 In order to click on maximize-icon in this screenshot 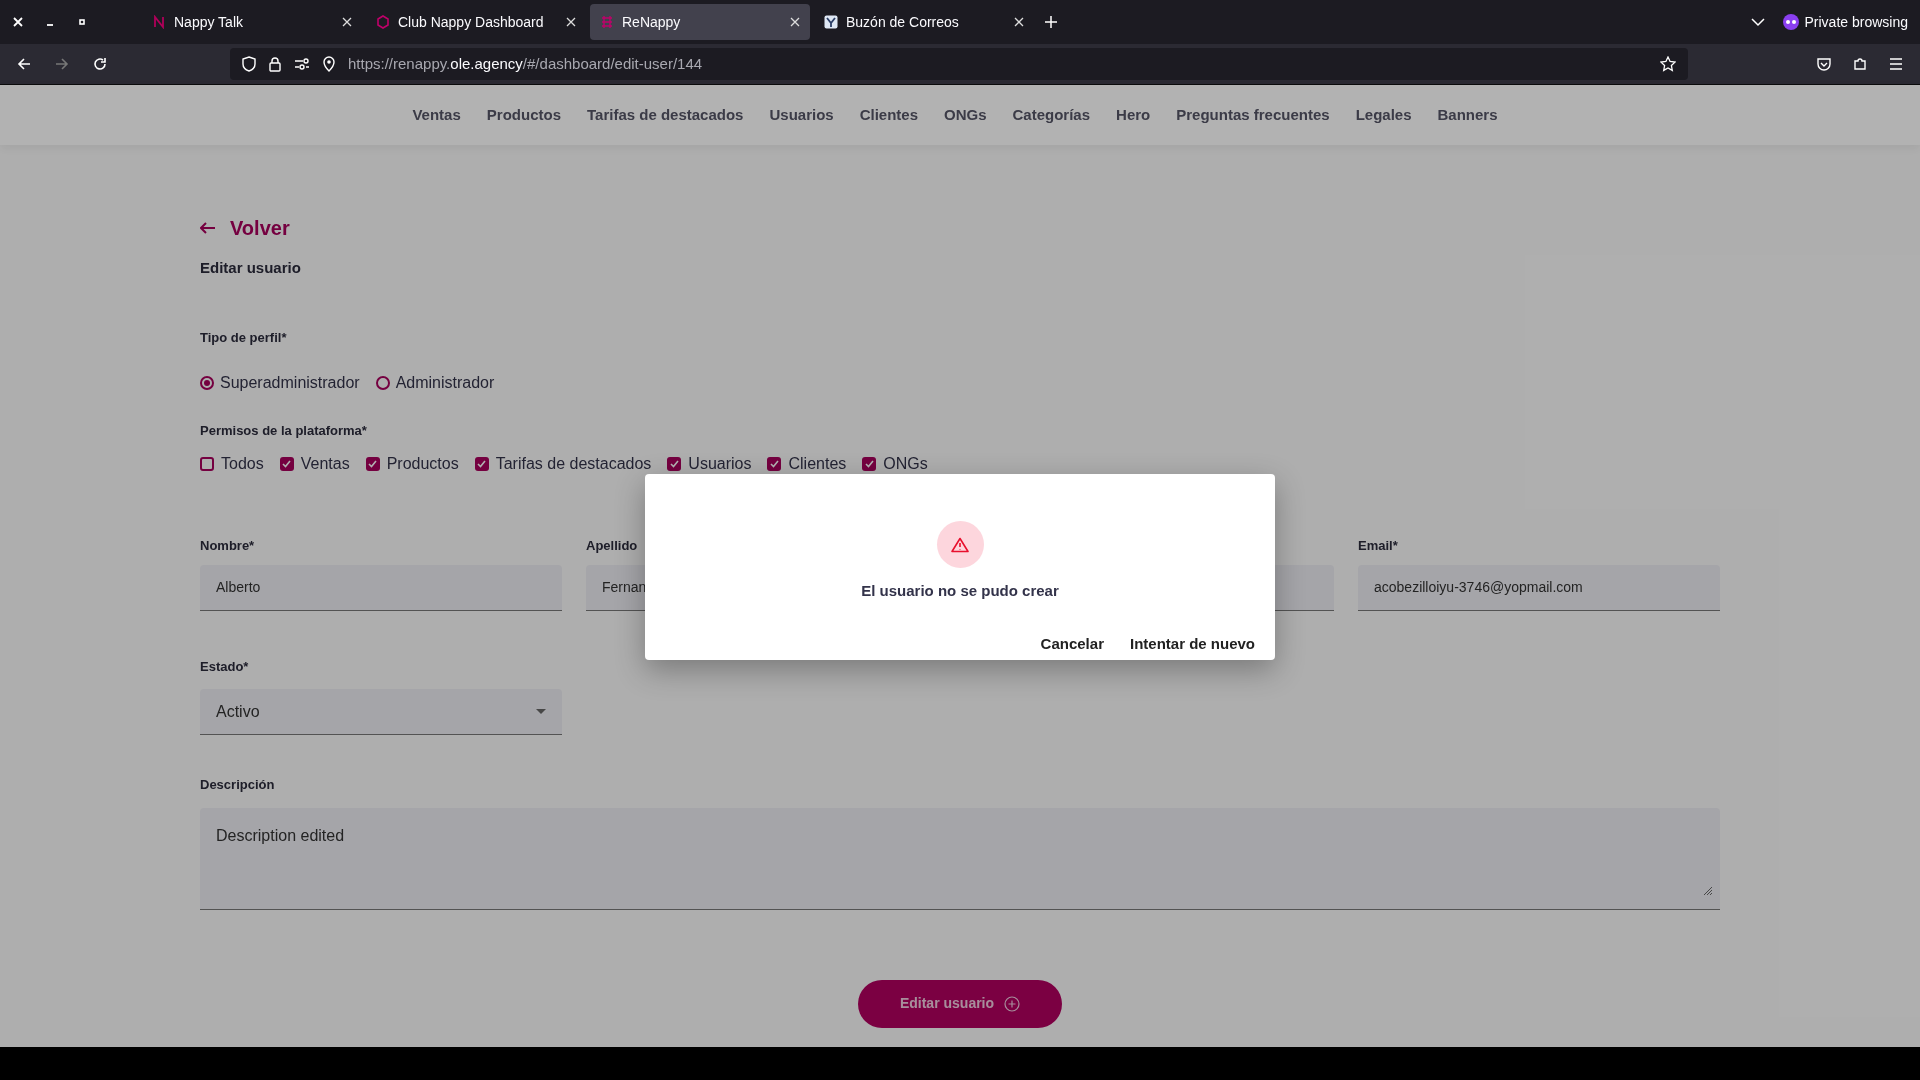, I will do `click(82, 22)`.